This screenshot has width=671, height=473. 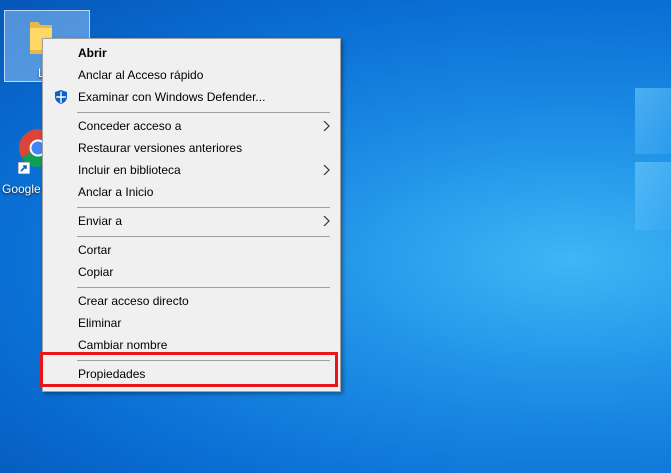 I want to click on menu-item-cortar: Cortar, so click(x=191, y=250).